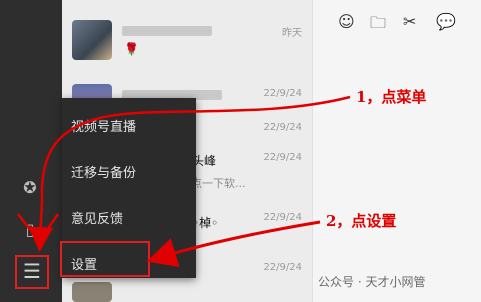 The height and width of the screenshot is (302, 481). I want to click on menu-item-channels-live: 视频号直播, so click(103, 125).